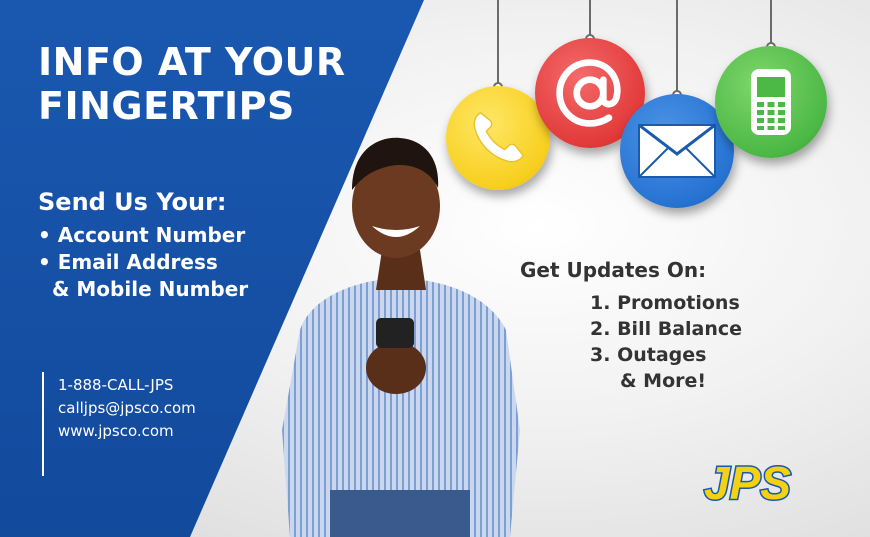 The height and width of the screenshot is (537, 870). I want to click on mobile-phone-icon, so click(771, 102).